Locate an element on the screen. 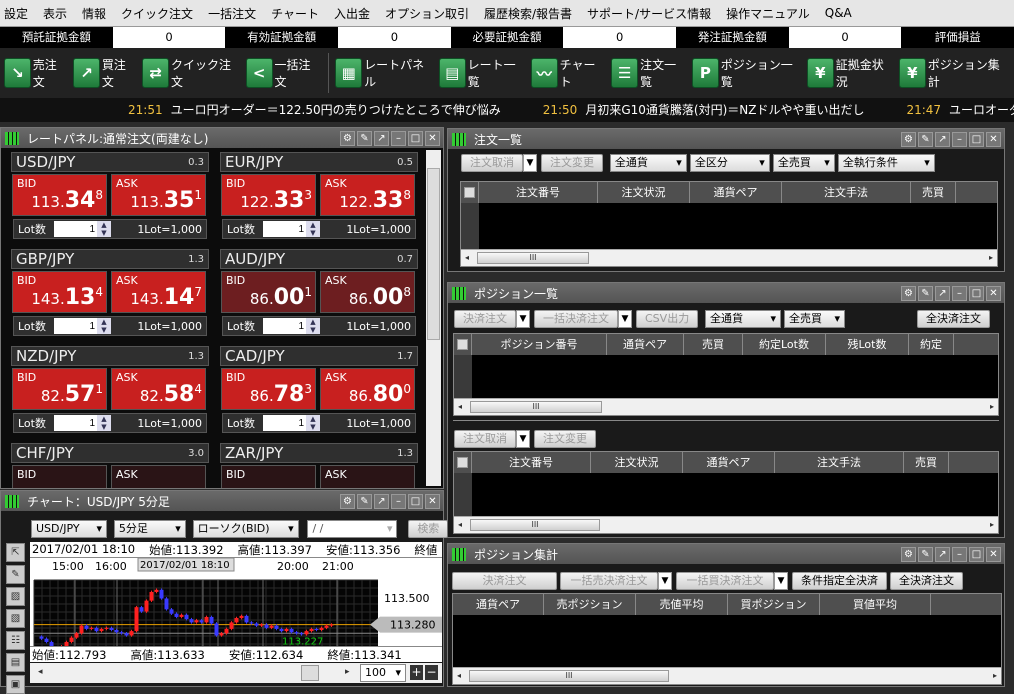 Image resolution: width=1014 pixels, height=694 pixels. toolbar-button: ¥ ポジション集計 is located at coordinates (953, 73).